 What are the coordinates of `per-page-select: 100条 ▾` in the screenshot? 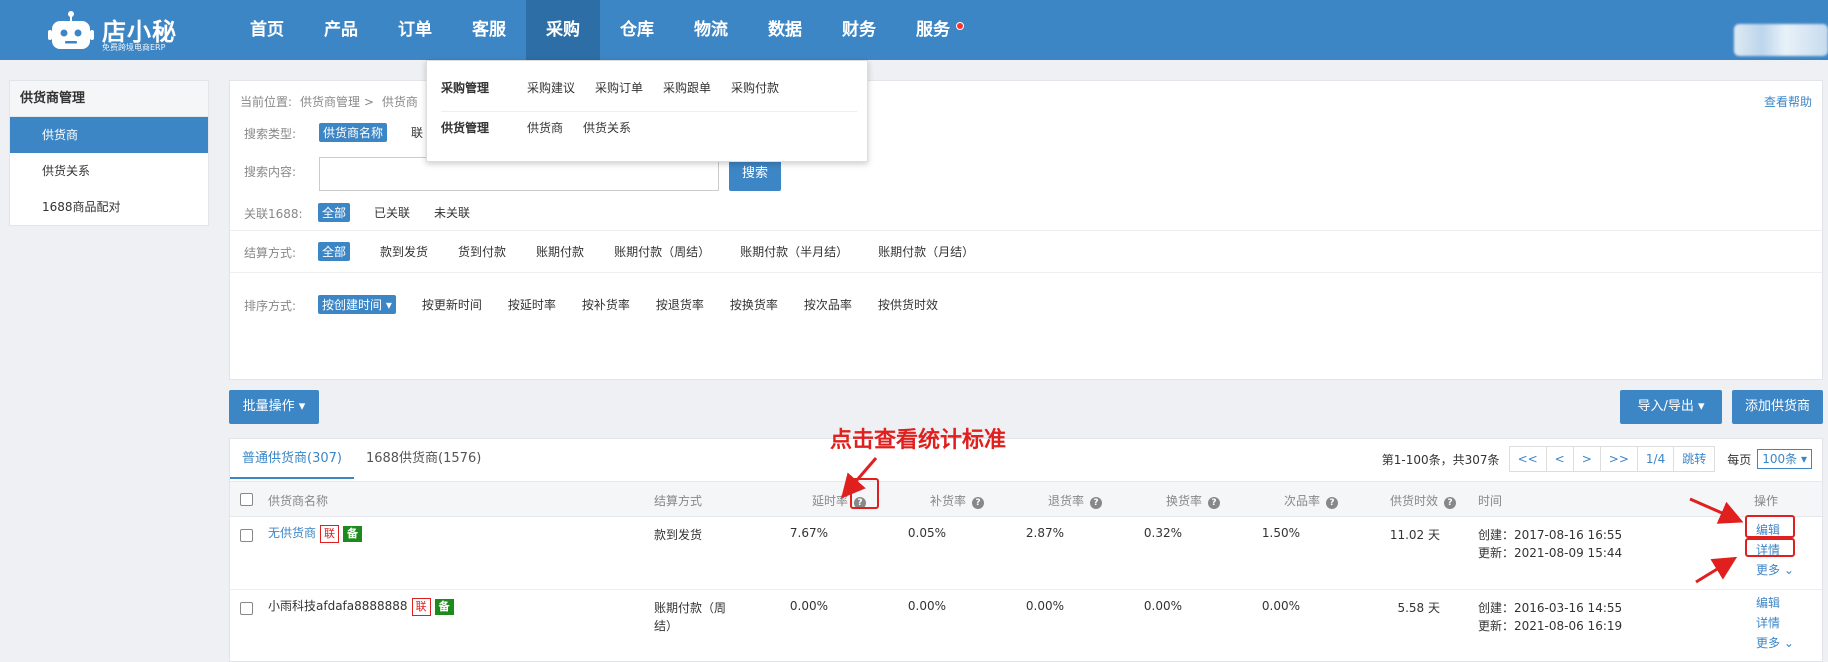 It's located at (1784, 459).